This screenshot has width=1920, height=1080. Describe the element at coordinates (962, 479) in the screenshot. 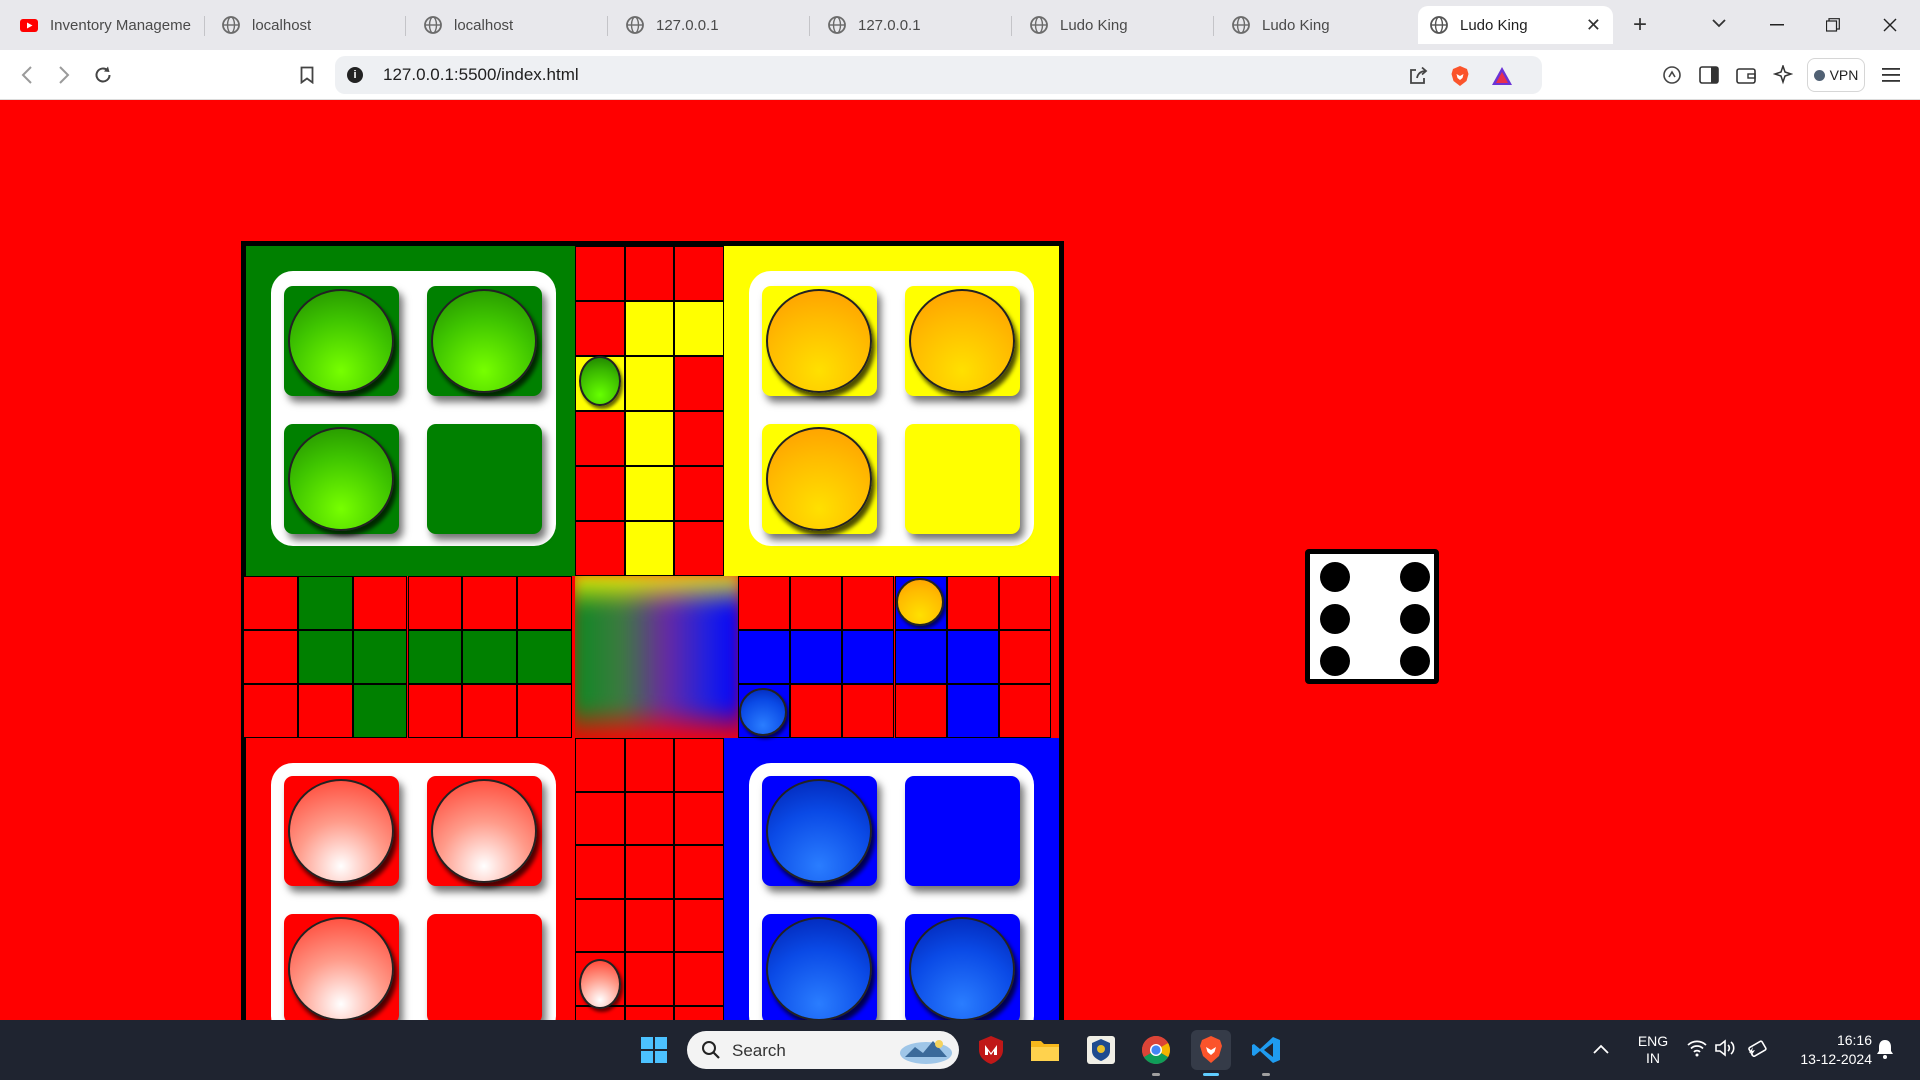

I see `yellow-slot-4-empty` at that location.